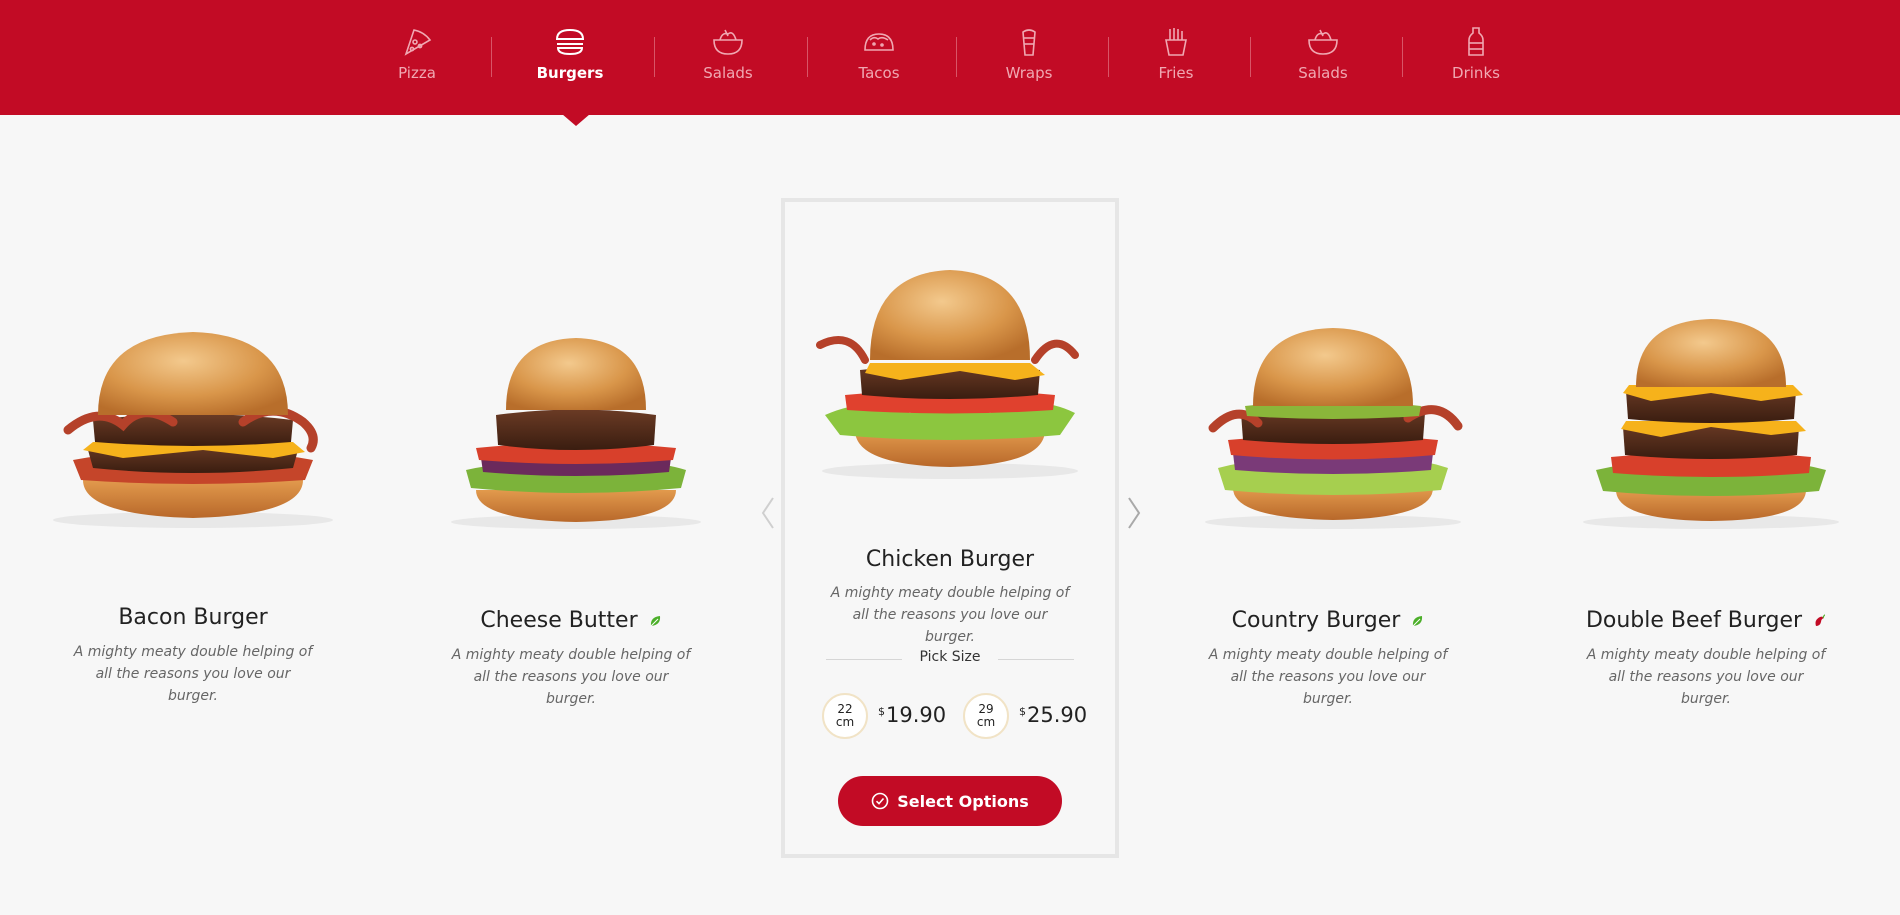  What do you see at coordinates (947, 374) in the screenshot?
I see `chicken-burger-photo` at bounding box center [947, 374].